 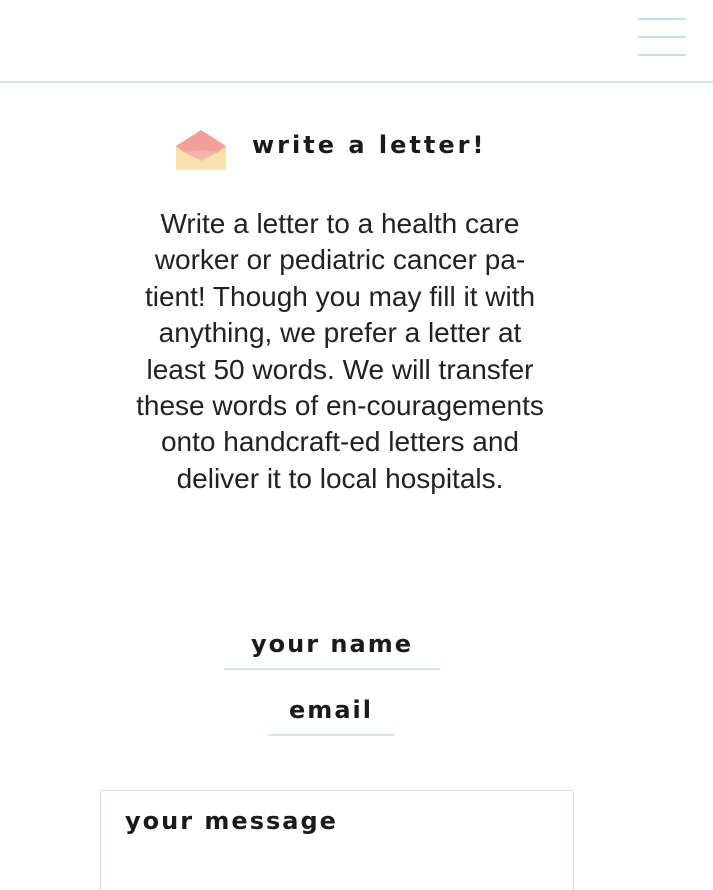 I want to click on menu-bar-middle, so click(x=662, y=37).